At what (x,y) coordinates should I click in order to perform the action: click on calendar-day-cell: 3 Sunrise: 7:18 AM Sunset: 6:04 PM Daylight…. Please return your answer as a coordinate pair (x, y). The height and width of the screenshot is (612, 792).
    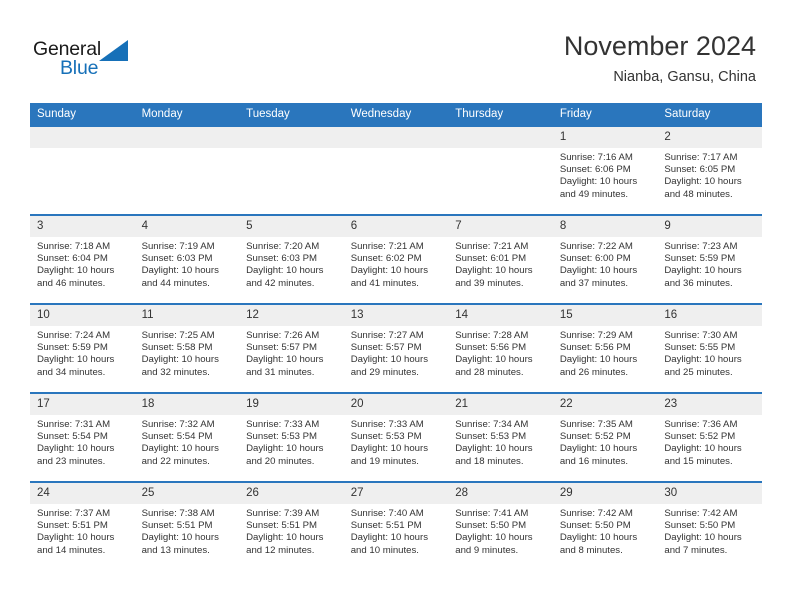
    Looking at the image, I should click on (82, 259).